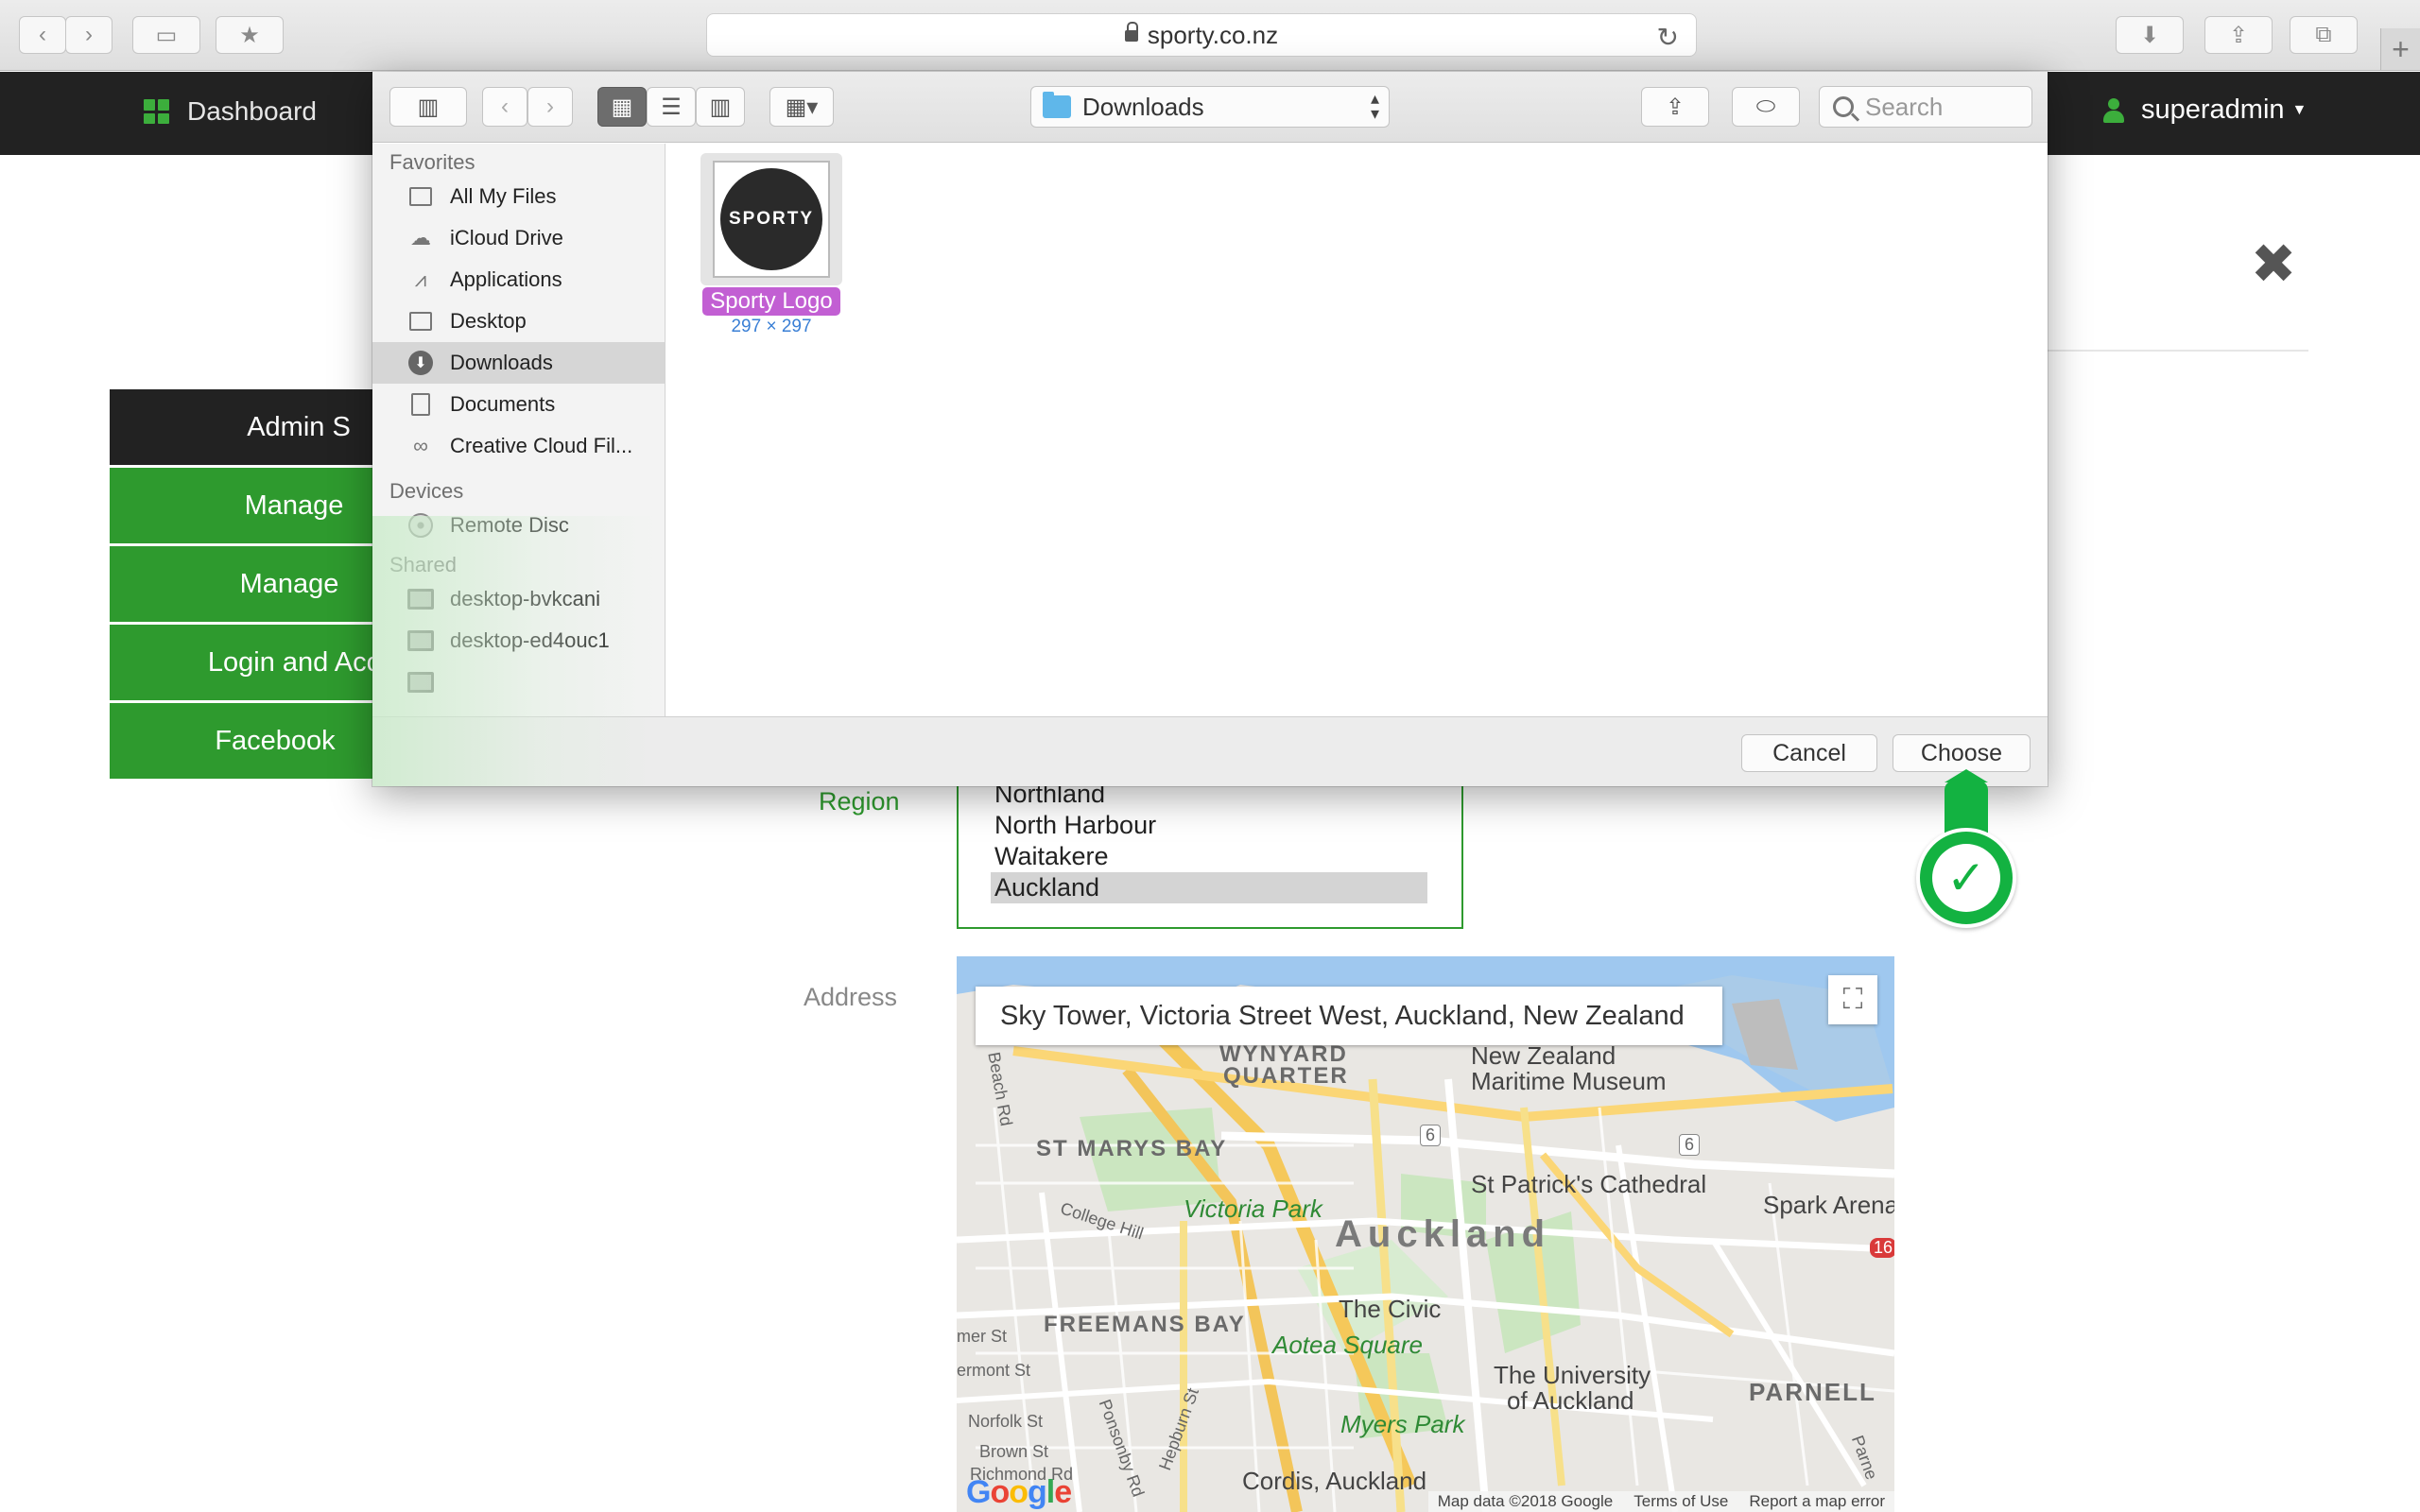  Describe the element at coordinates (230, 111) in the screenshot. I see `dashboard-link: Dashboard` at that location.